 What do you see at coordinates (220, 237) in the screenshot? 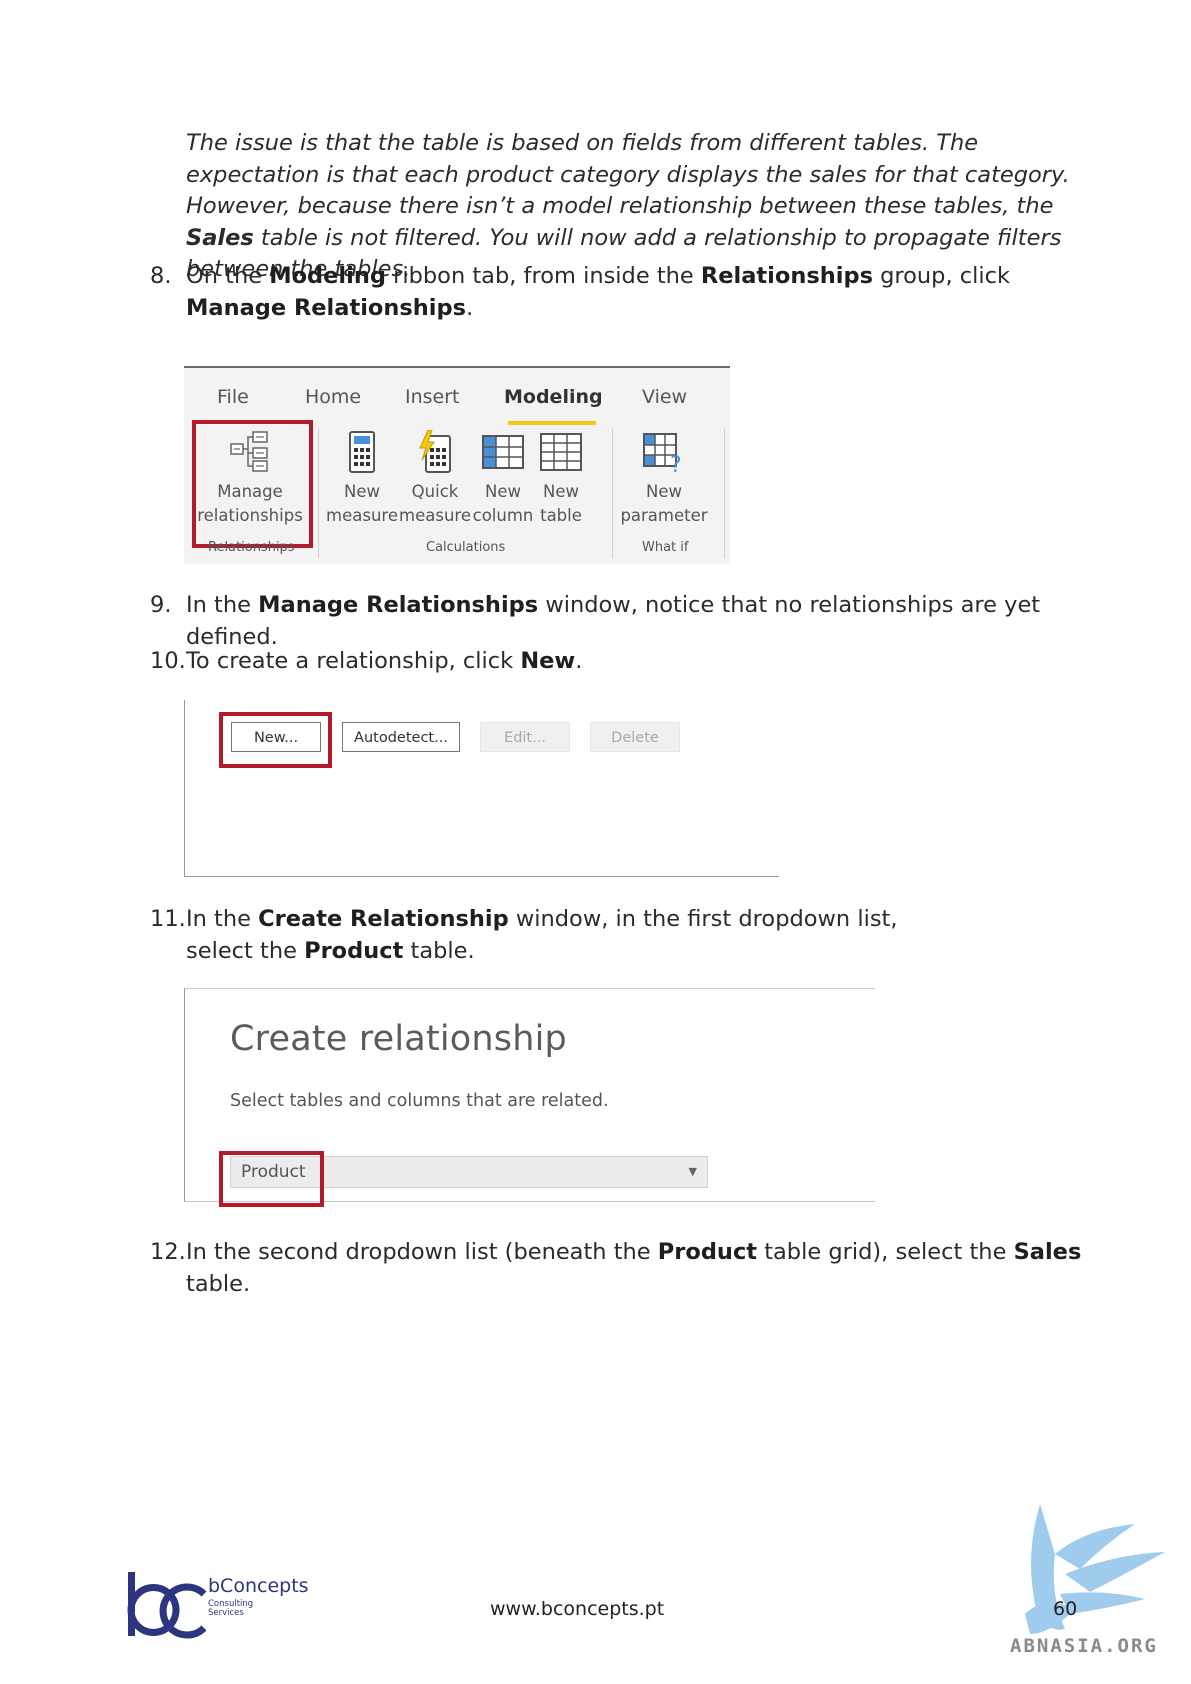
I see `intro-bold: Sales` at bounding box center [220, 237].